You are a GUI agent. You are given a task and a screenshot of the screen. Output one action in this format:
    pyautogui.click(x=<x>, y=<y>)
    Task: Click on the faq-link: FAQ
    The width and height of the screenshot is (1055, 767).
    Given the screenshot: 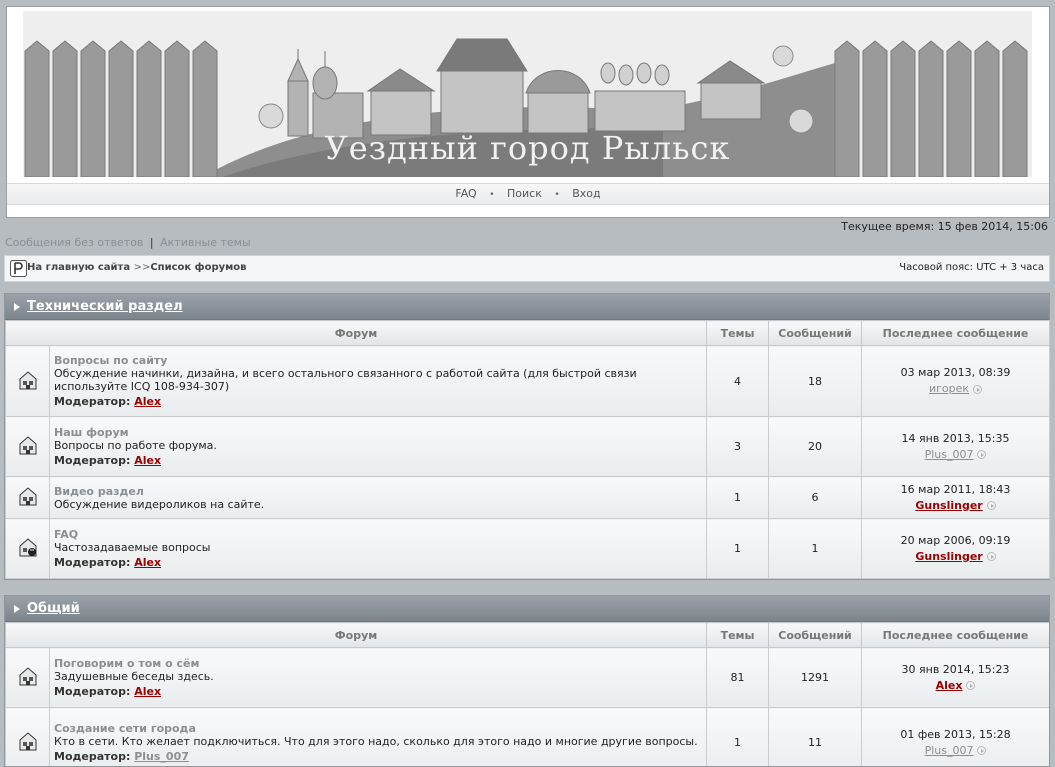 What is the action you would take?
    pyautogui.click(x=465, y=193)
    